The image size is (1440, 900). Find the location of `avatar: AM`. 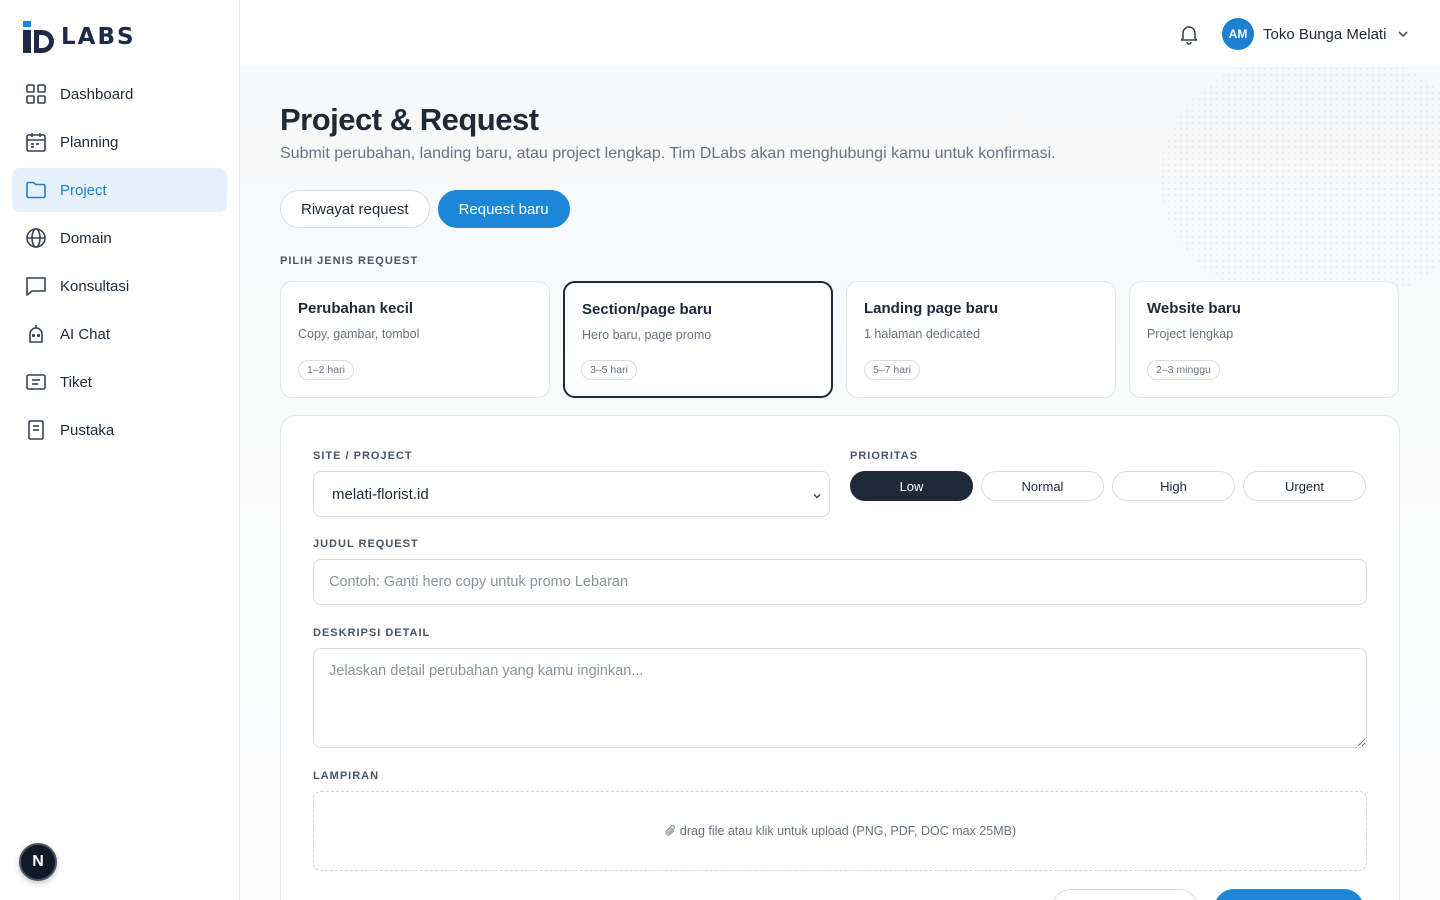

avatar: AM is located at coordinates (1238, 34).